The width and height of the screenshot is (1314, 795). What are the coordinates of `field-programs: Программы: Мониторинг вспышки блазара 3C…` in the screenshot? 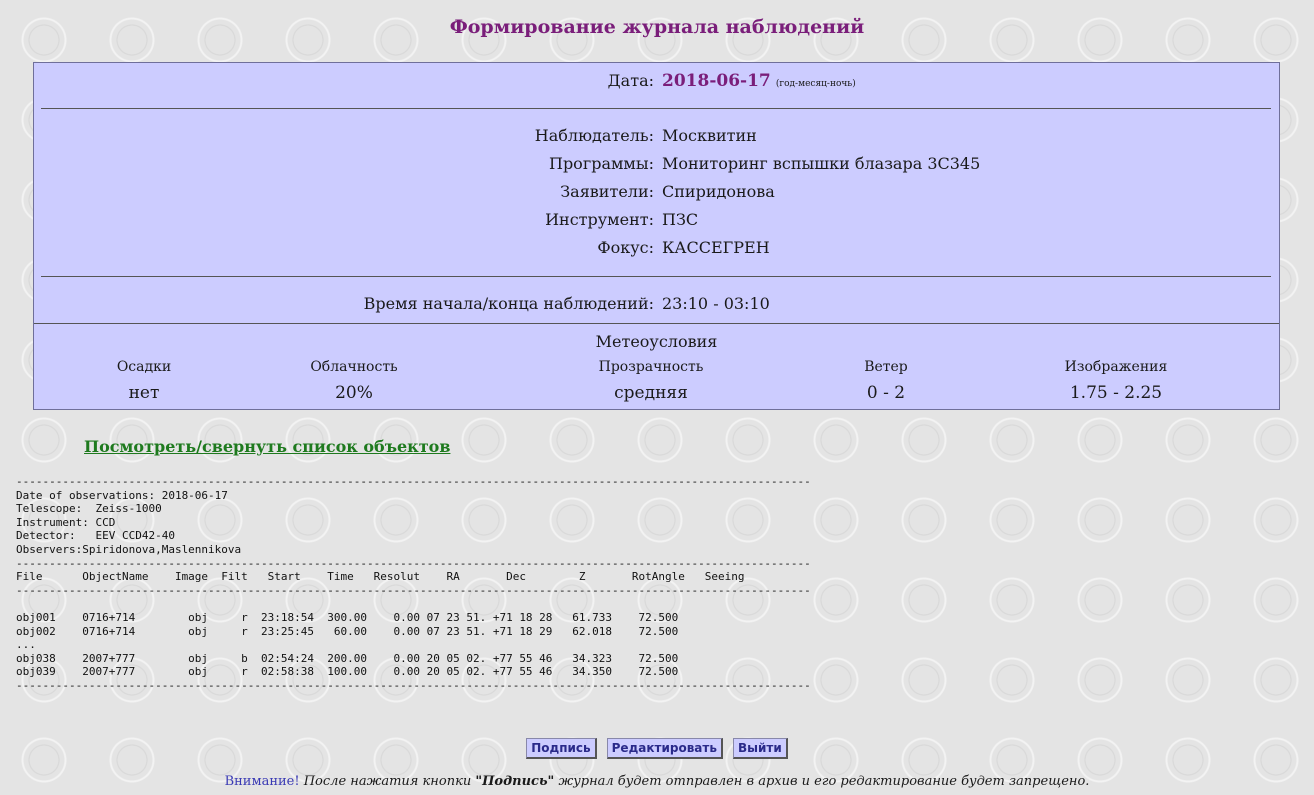 It's located at (656, 165).